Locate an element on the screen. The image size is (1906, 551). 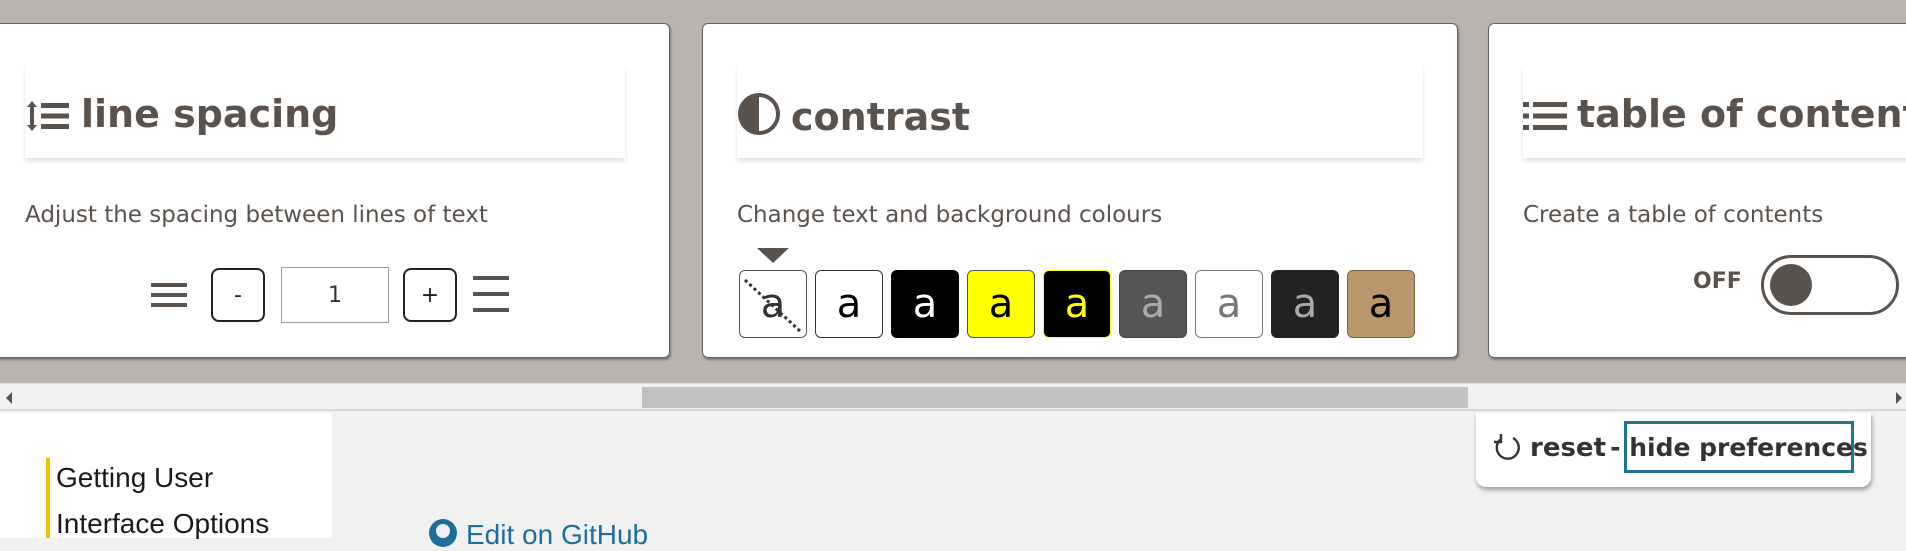
toc-toggle-label: OFF is located at coordinates (1717, 281).